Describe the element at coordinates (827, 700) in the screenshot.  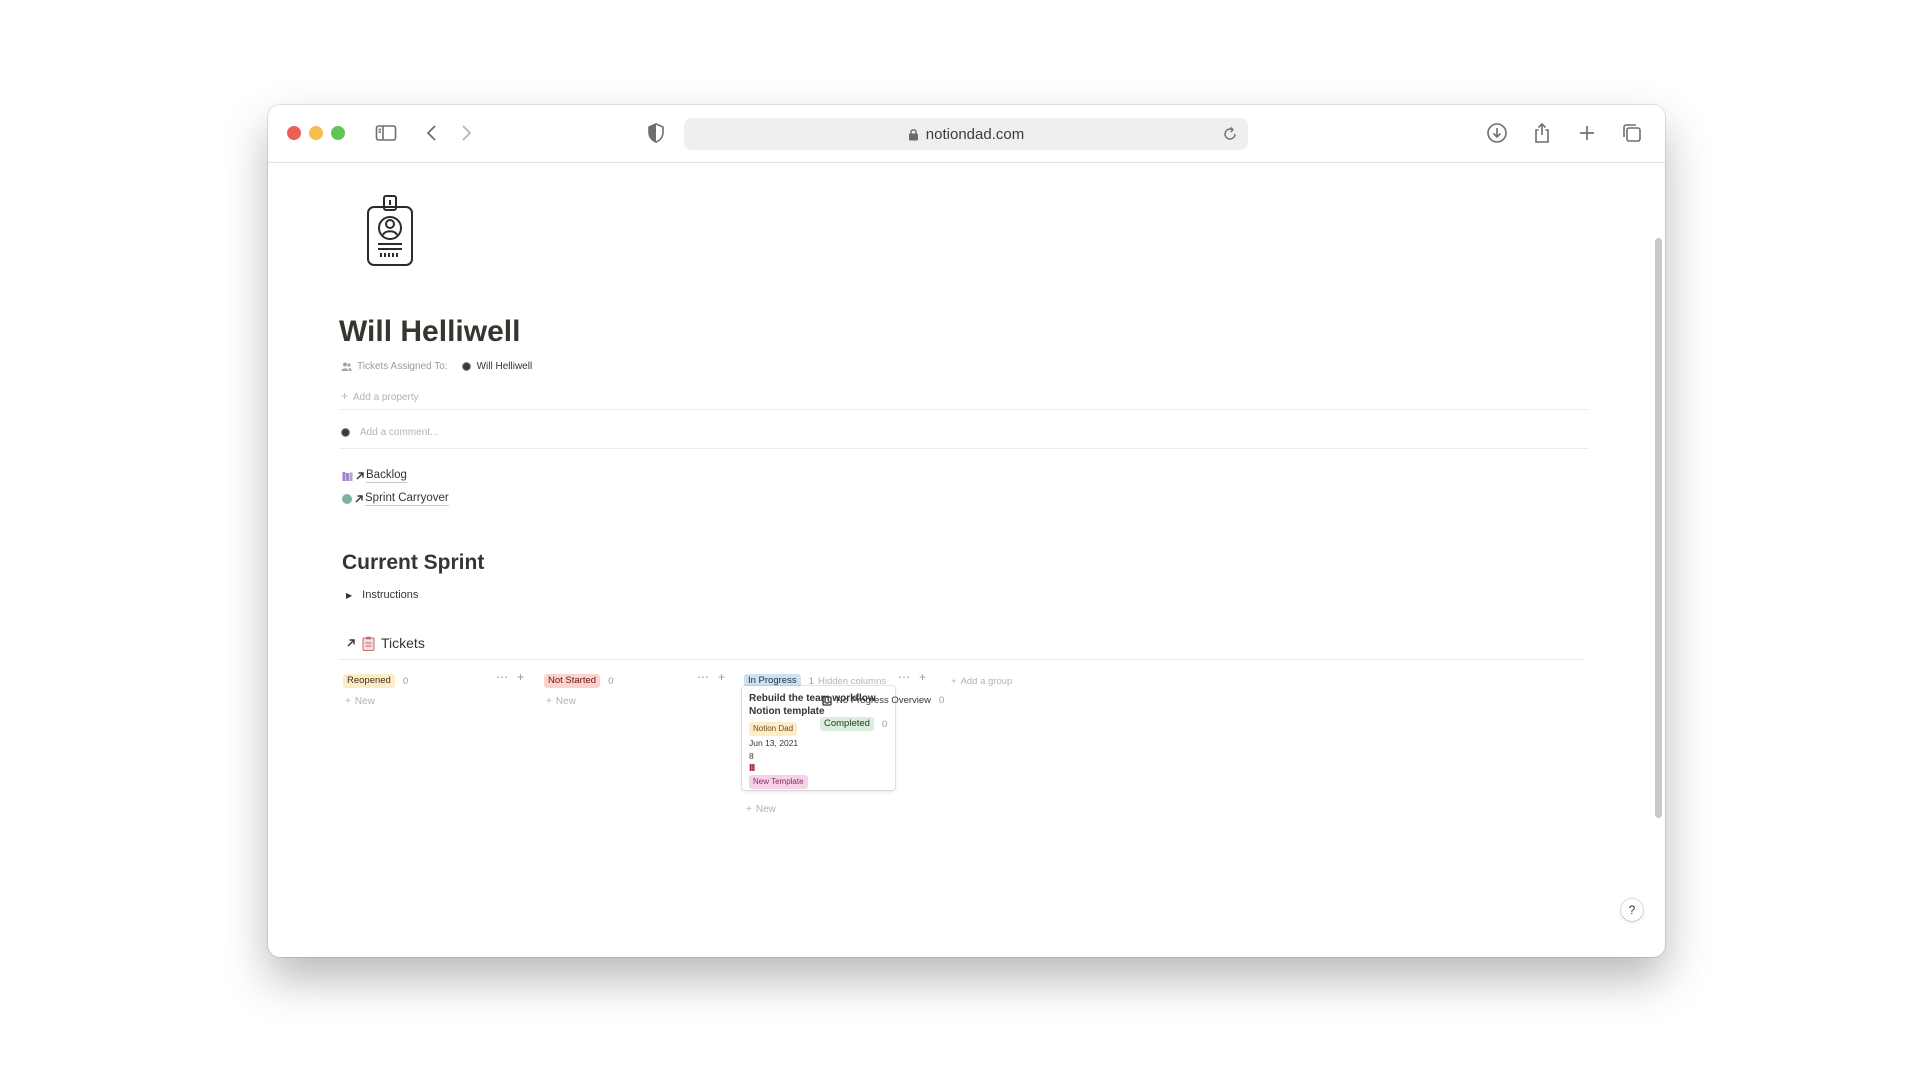
I see `inbox-icon` at that location.